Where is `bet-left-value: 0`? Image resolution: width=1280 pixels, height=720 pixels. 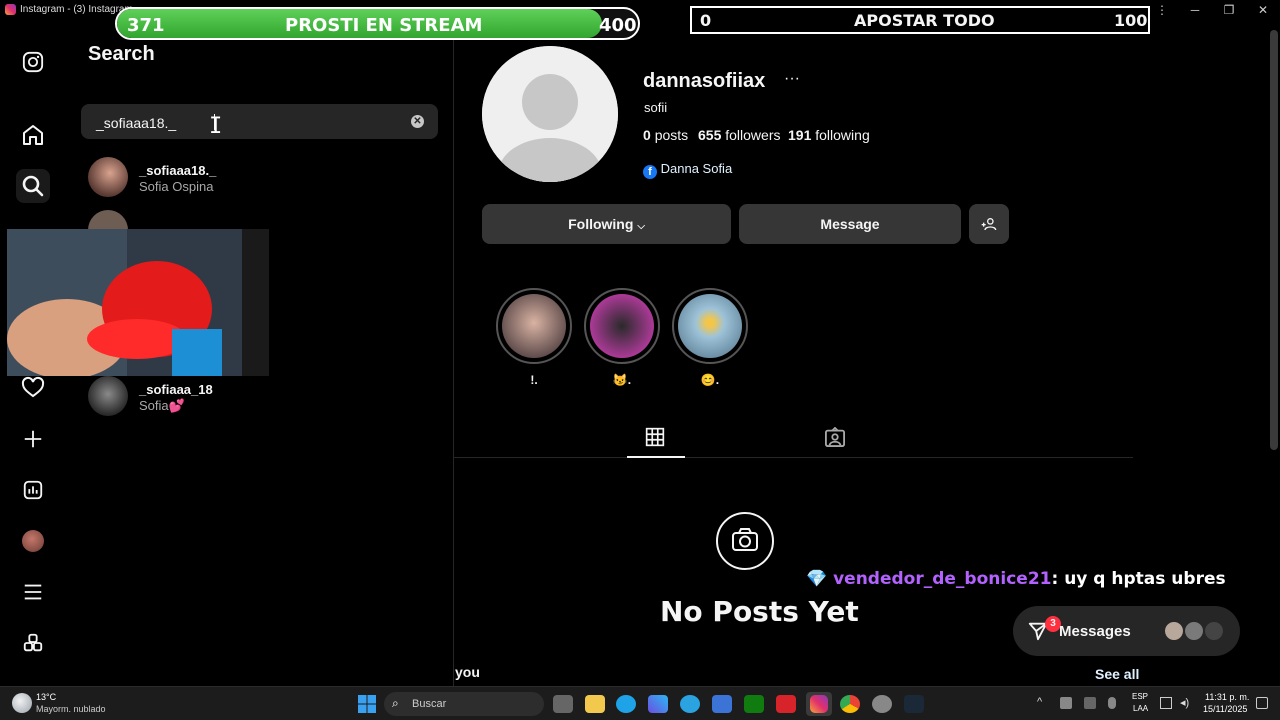 bet-left-value: 0 is located at coordinates (706, 20).